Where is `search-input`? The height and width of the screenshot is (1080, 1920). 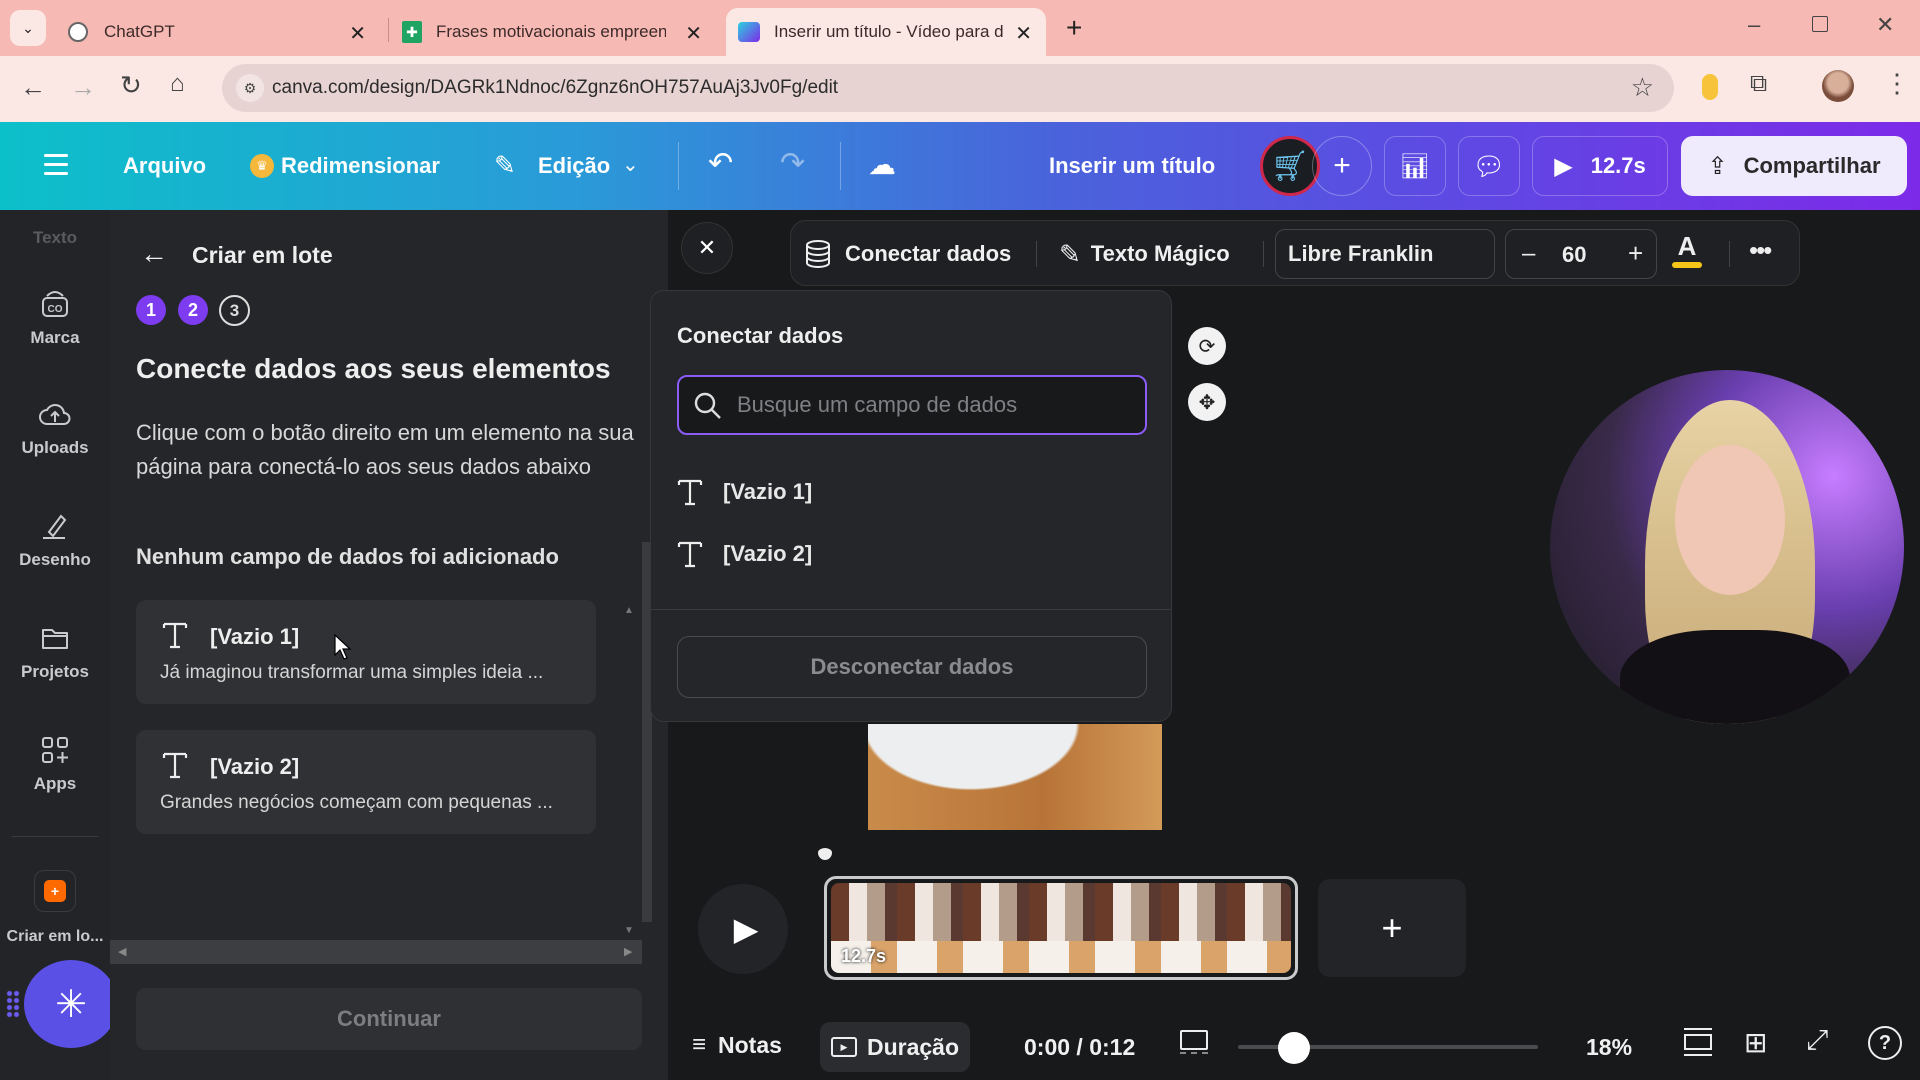 search-input is located at coordinates (937, 405).